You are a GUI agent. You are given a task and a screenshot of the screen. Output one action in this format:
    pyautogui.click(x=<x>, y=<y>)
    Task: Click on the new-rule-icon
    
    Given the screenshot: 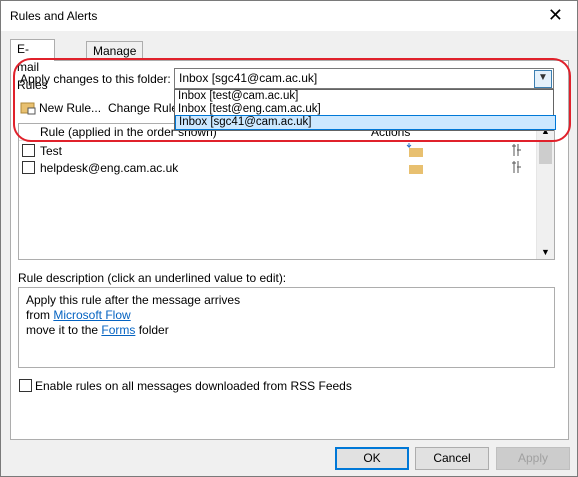 What is the action you would take?
    pyautogui.click(x=28, y=108)
    